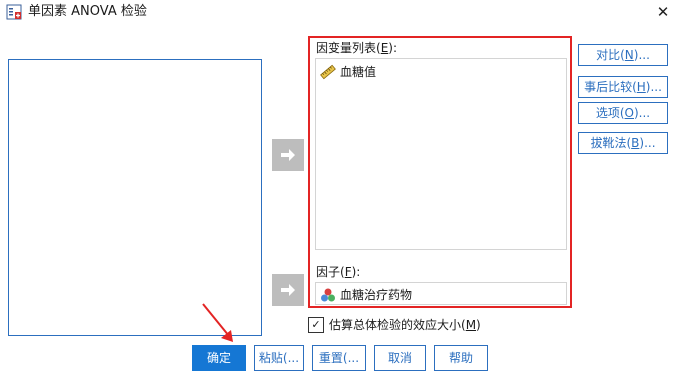  I want to click on red-pointer-arrow-icon, so click(217, 322).